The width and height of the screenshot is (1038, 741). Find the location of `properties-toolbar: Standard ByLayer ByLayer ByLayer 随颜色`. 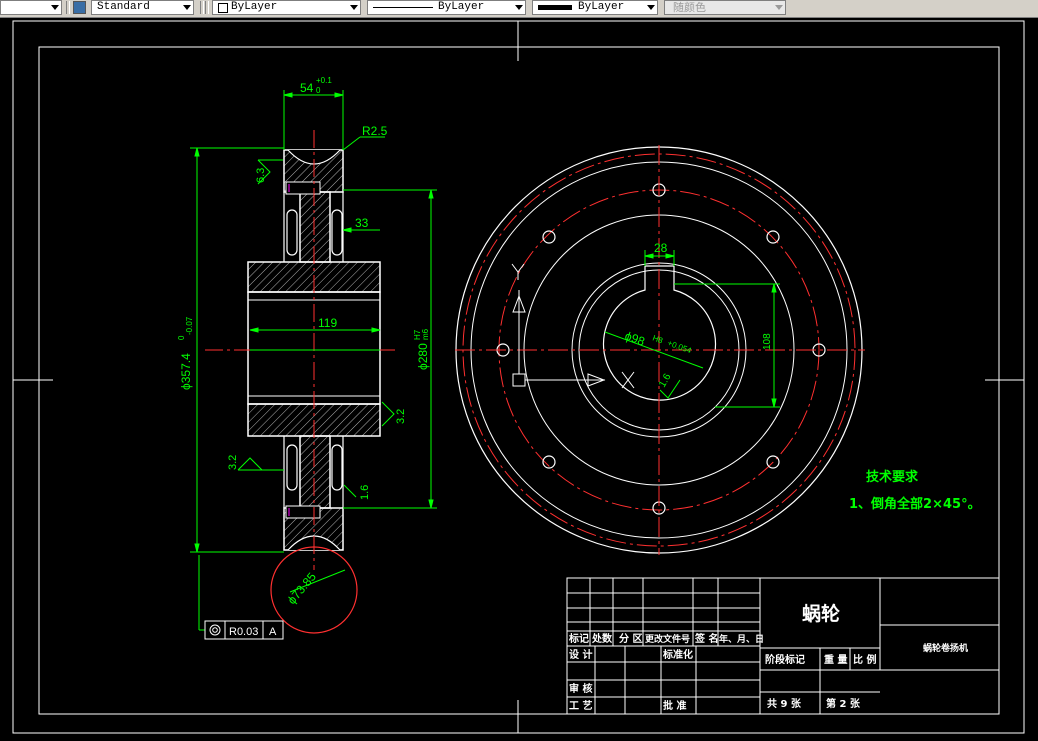

properties-toolbar: Standard ByLayer ByLayer ByLayer 随颜色 is located at coordinates (519, 9).